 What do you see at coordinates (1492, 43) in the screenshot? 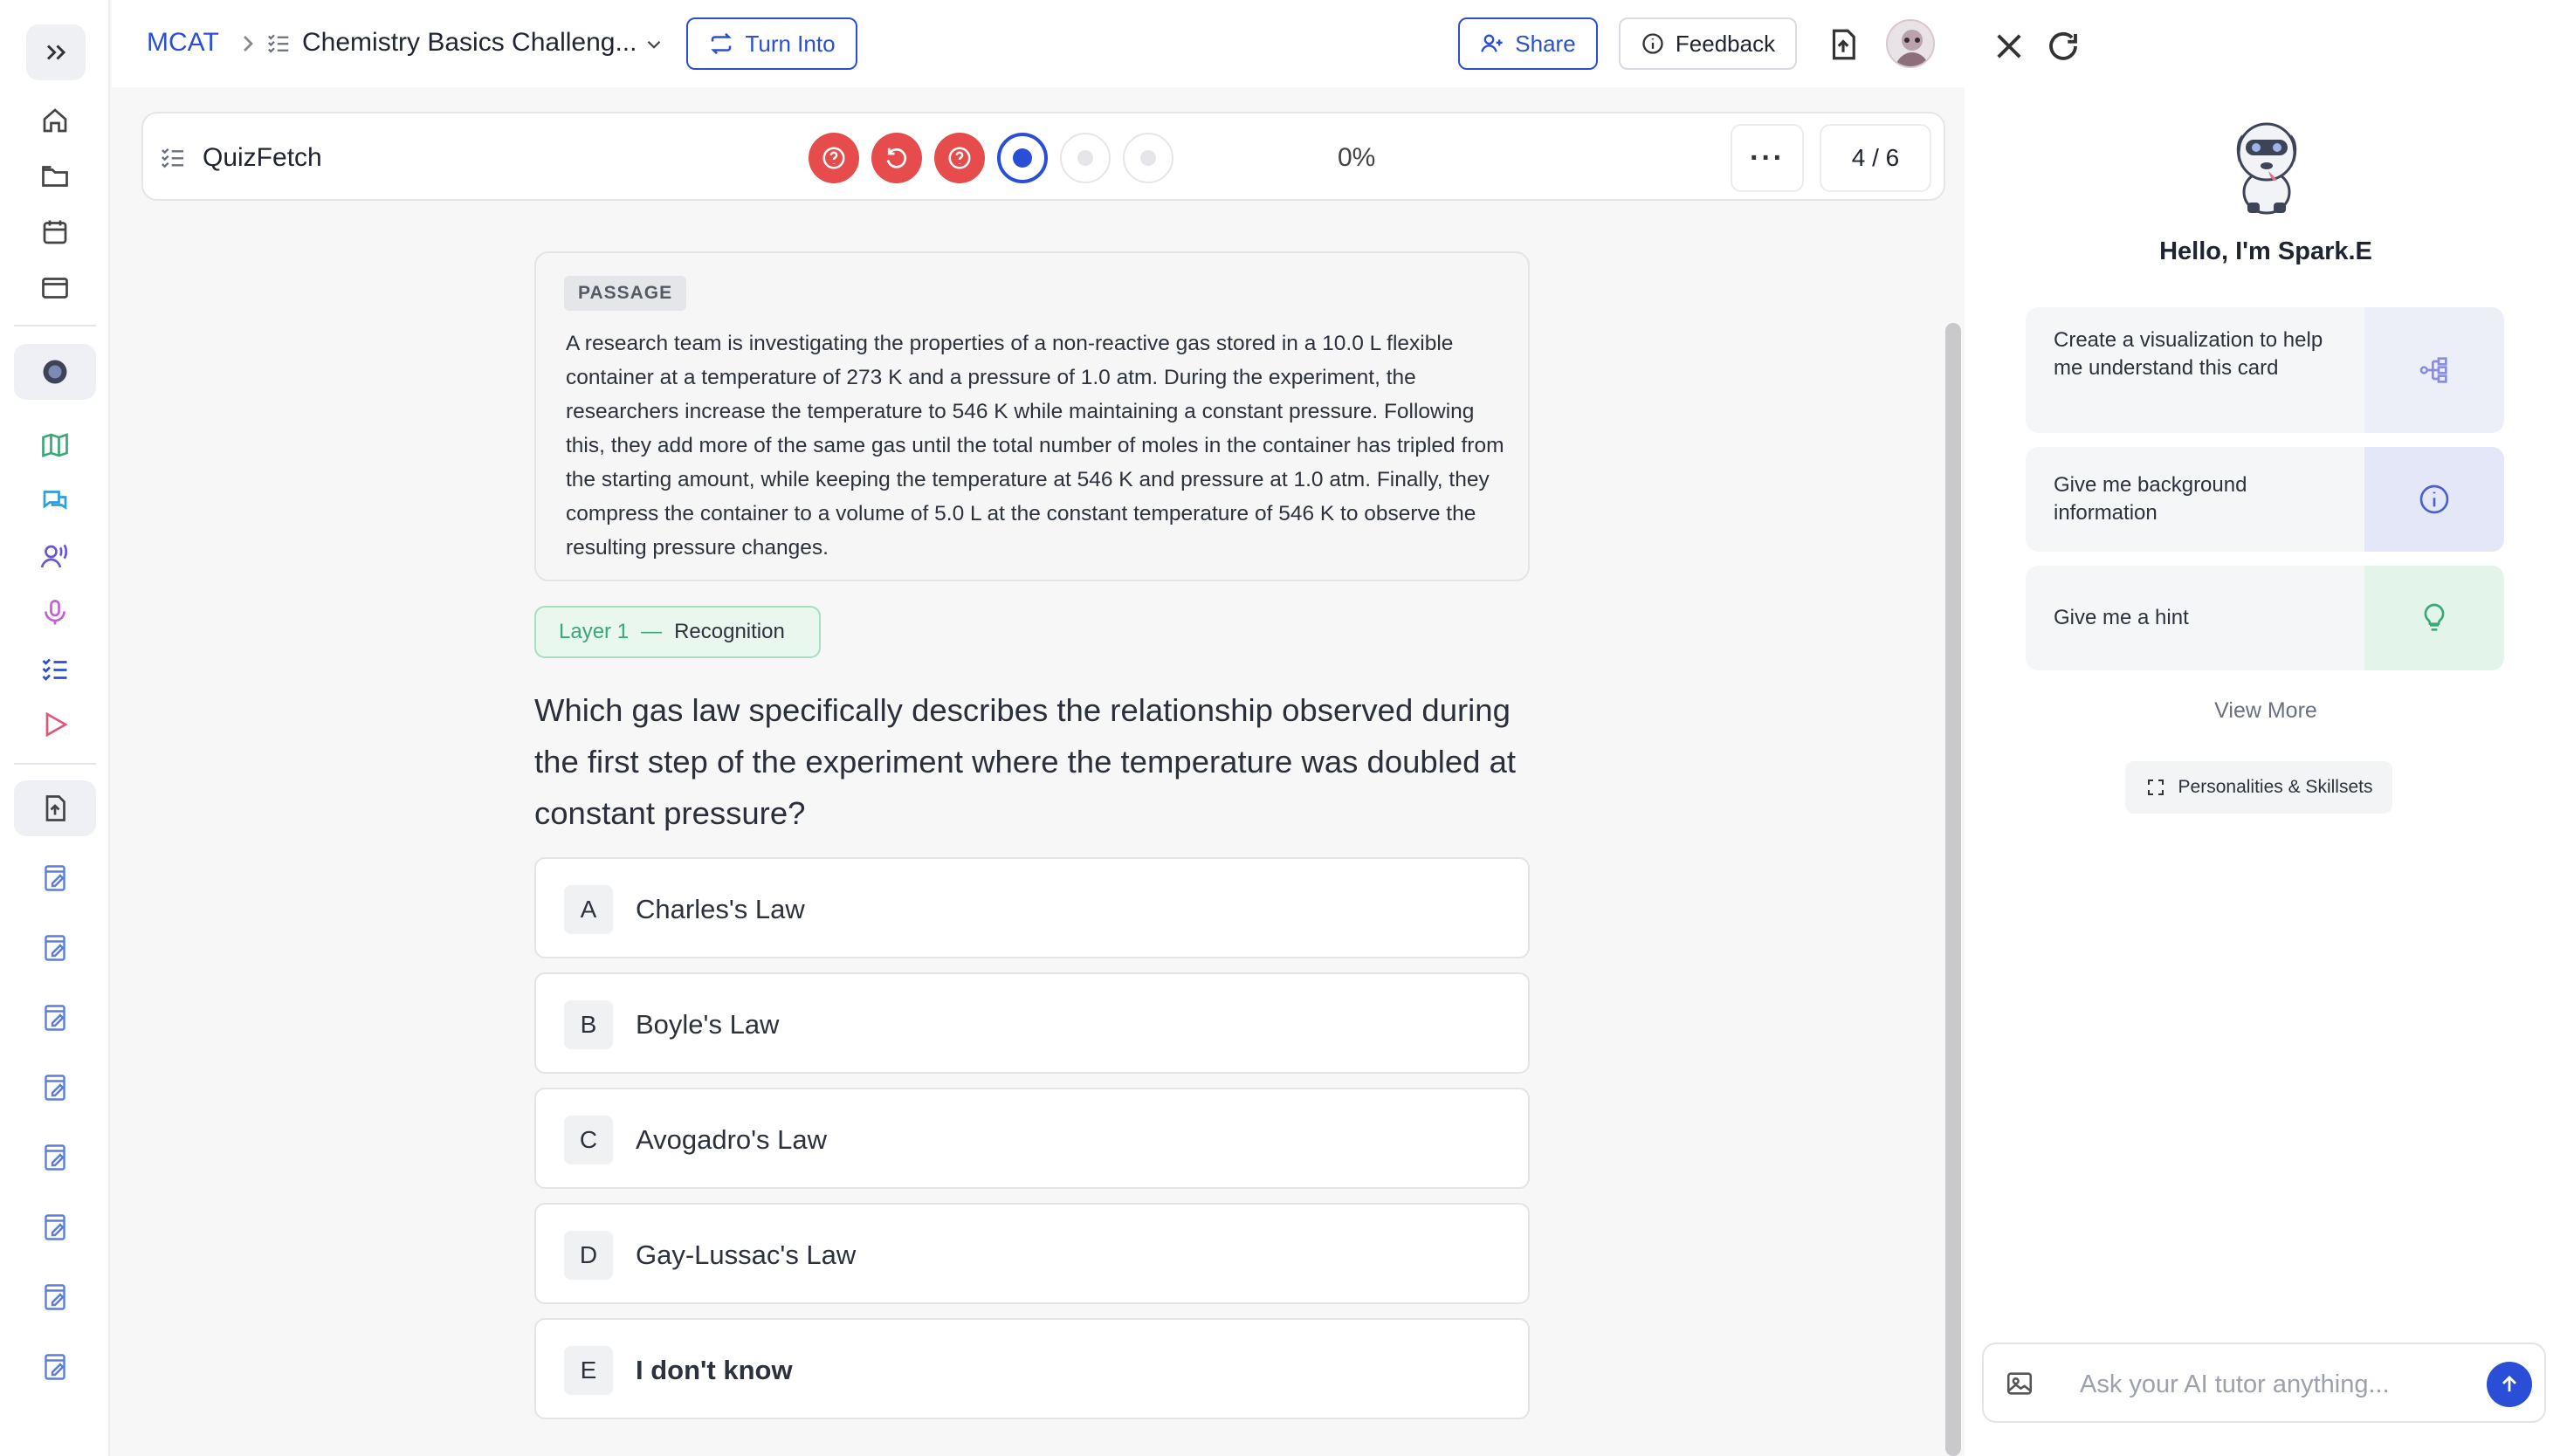
I see `add-user-icon` at bounding box center [1492, 43].